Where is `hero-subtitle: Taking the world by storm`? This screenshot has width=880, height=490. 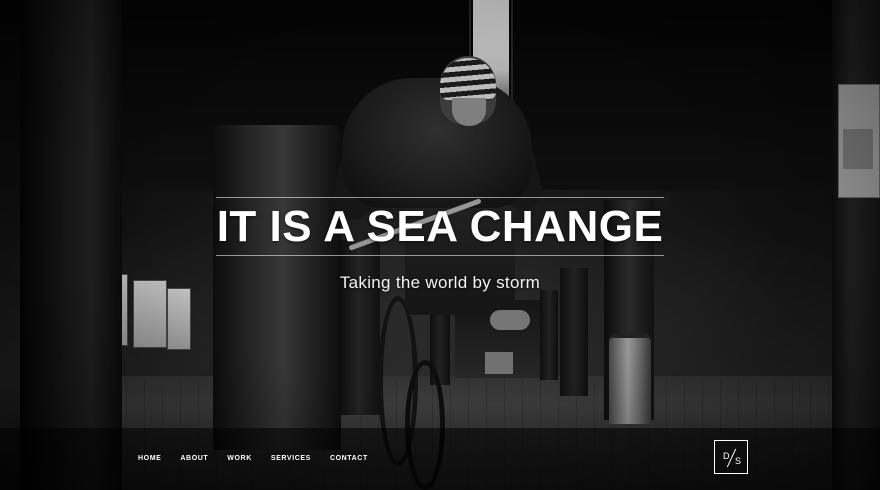 hero-subtitle: Taking the world by storm is located at coordinates (440, 282).